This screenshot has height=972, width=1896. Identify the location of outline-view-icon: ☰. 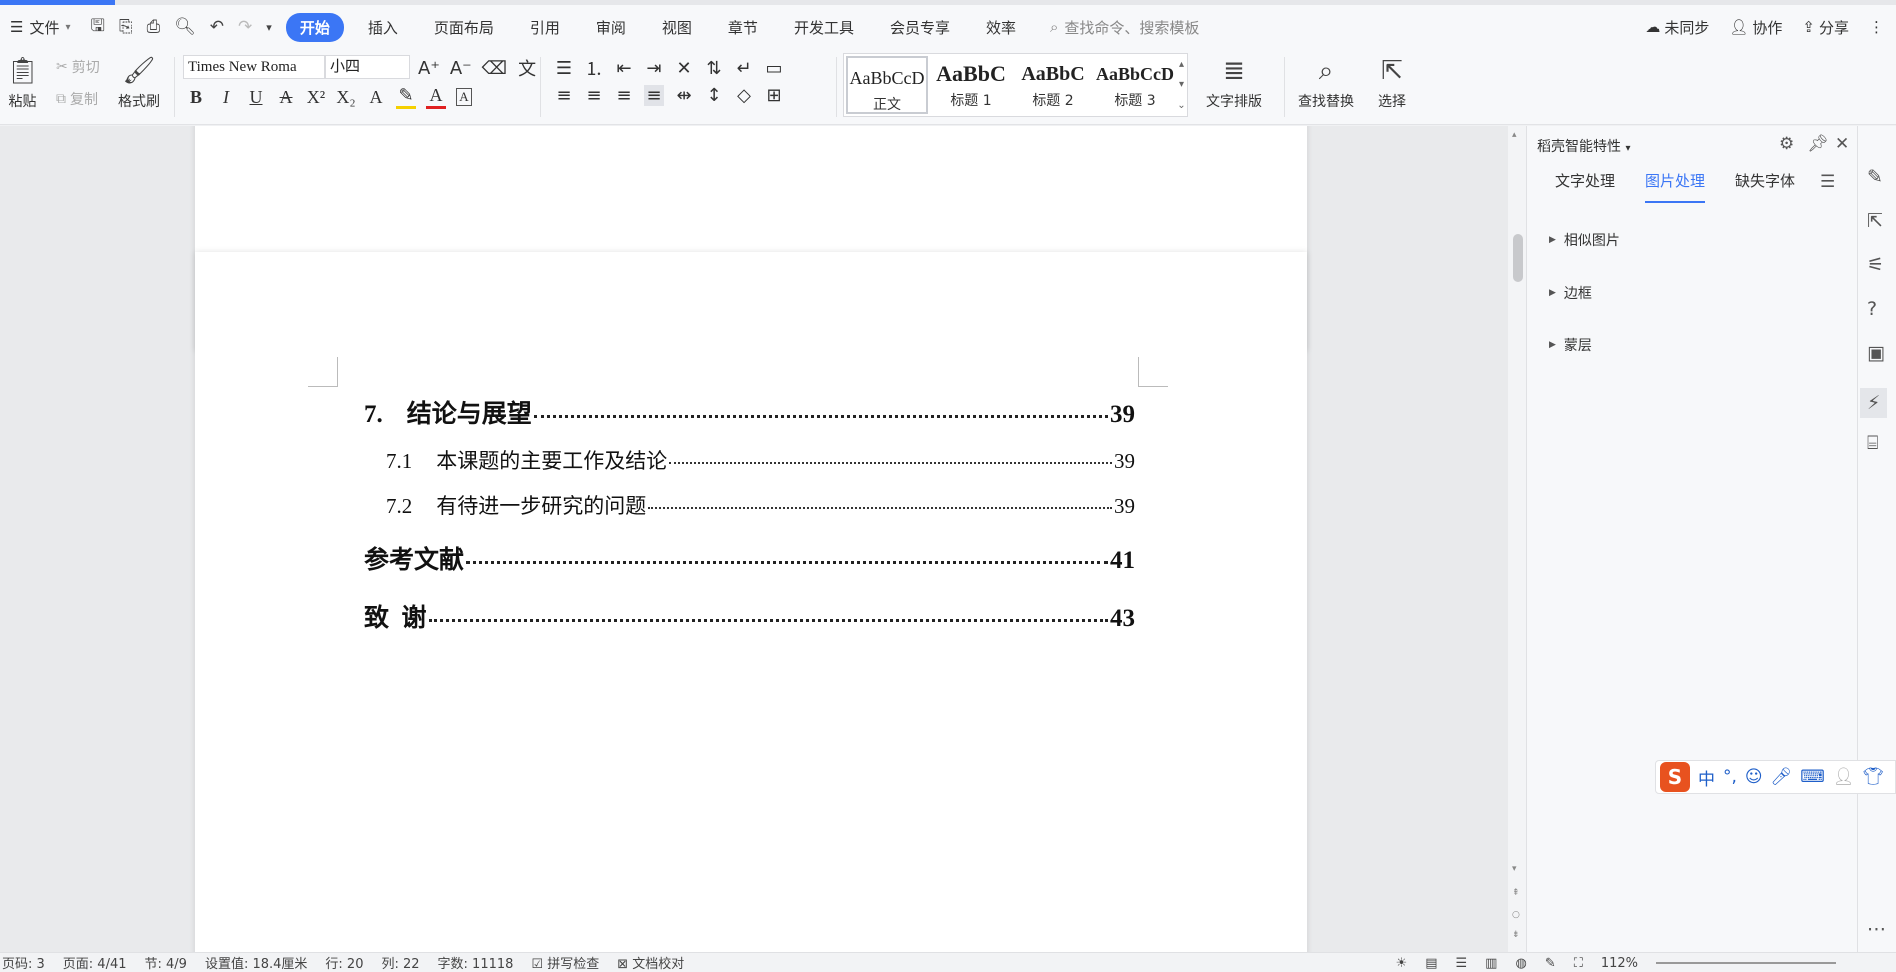
(1462, 963).